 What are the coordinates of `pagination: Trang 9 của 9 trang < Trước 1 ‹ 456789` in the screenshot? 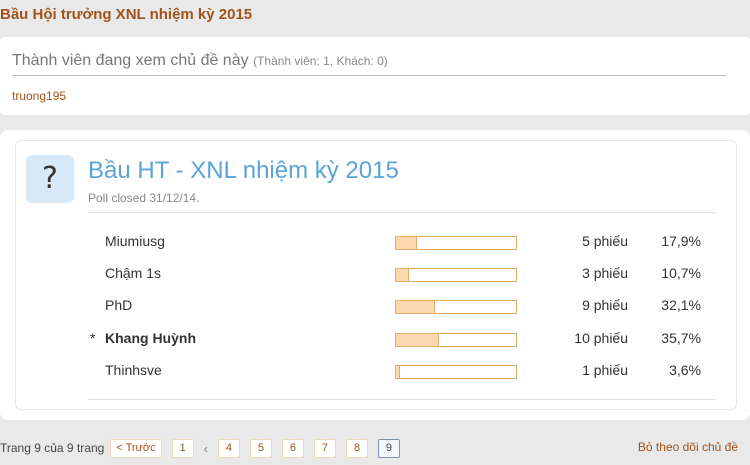 It's located at (205, 448).